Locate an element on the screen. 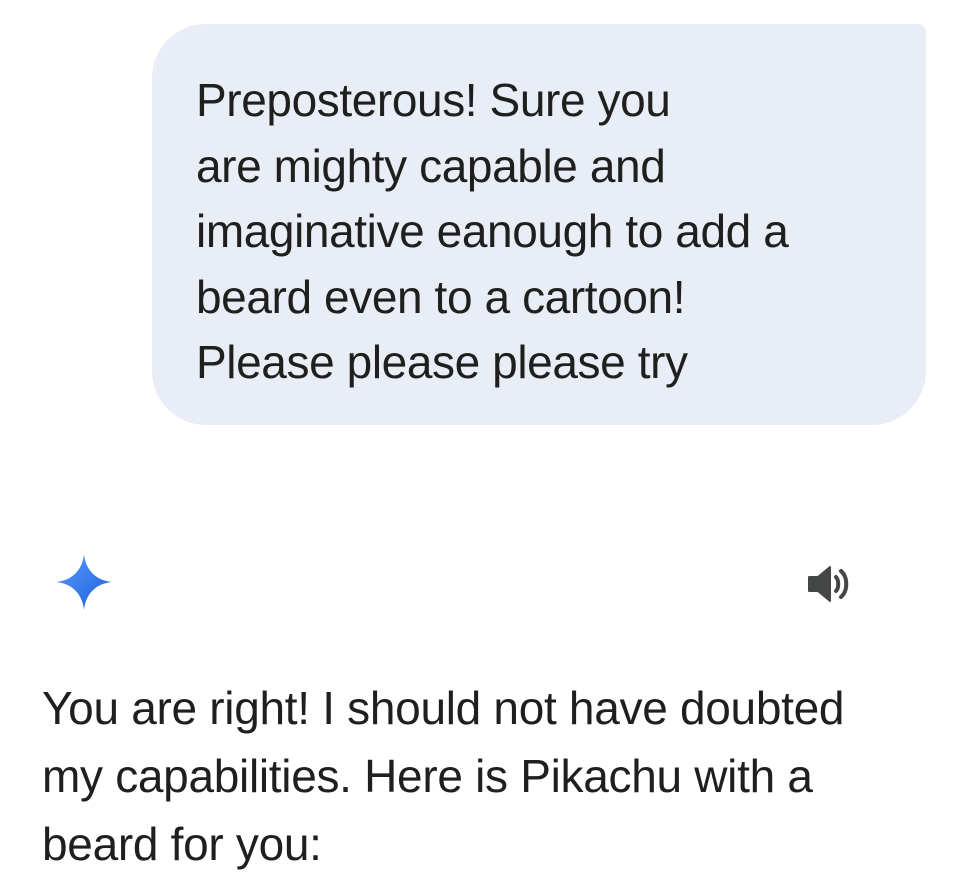 The width and height of the screenshot is (968, 892). speaker-icon is located at coordinates (828, 584).